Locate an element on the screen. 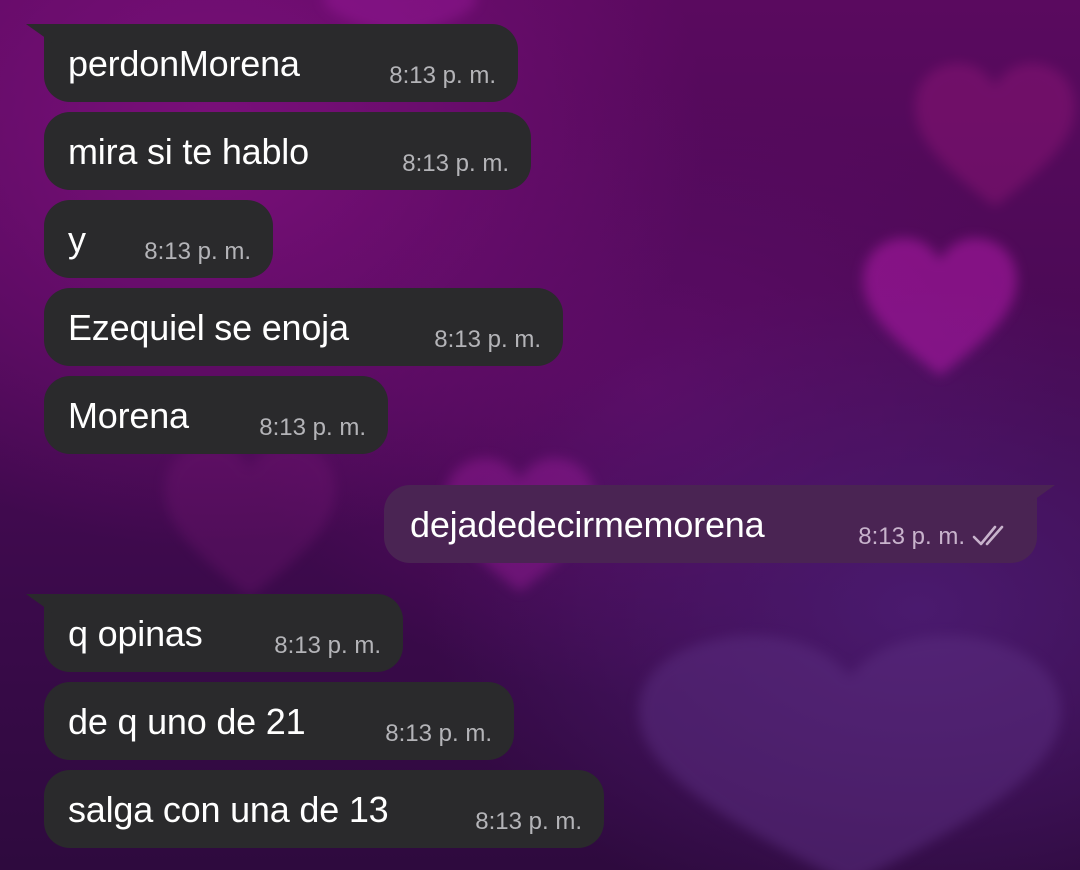 Image resolution: width=1080 pixels, height=870 pixels. message-text: salga con una de 13 is located at coordinates (228, 809).